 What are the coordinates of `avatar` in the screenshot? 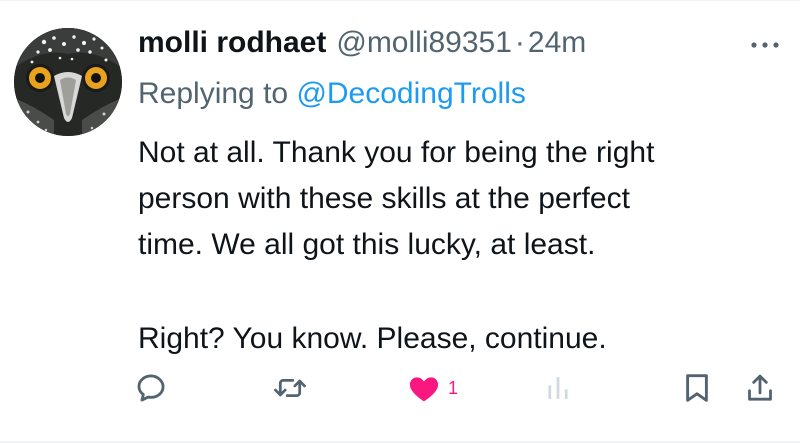 It's located at (68, 82).